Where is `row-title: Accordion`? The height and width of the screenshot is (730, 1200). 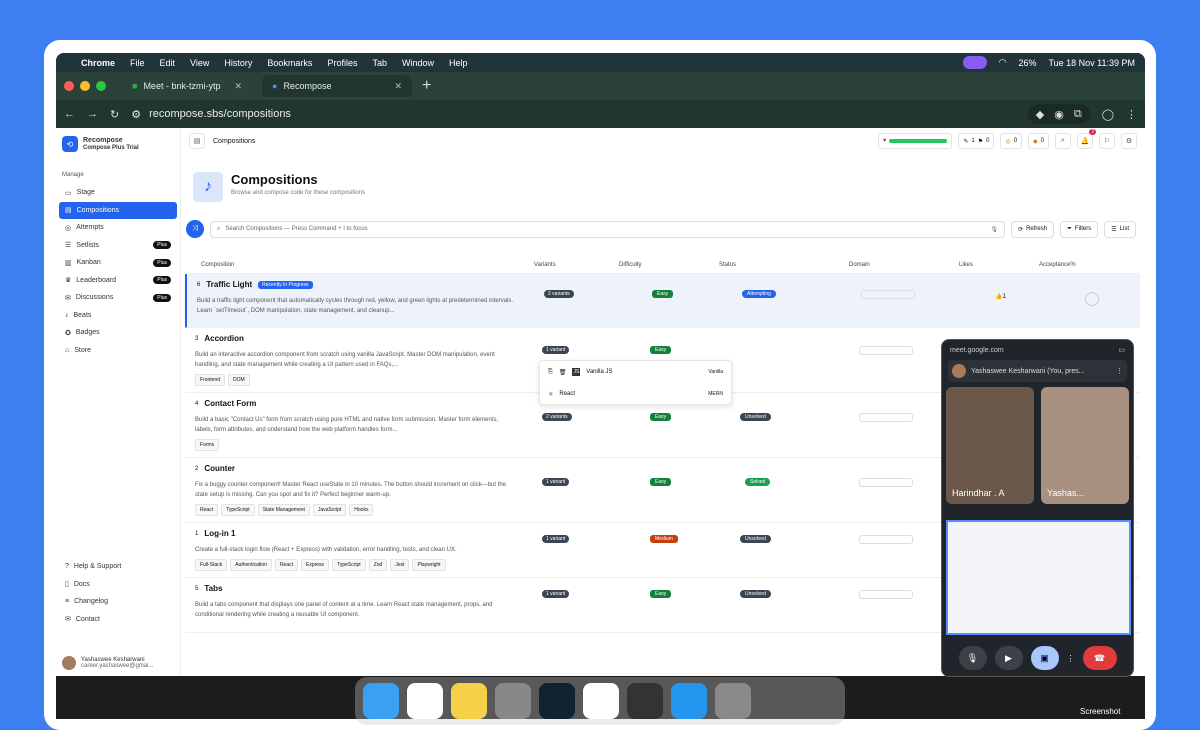
row-title: Accordion is located at coordinates (224, 338).